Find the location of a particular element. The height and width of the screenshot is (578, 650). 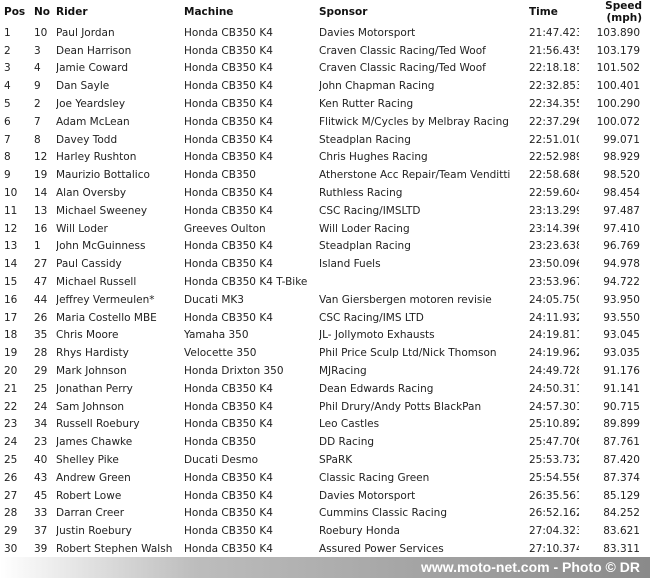

cell-speed: 85.129 is located at coordinates (621, 495).